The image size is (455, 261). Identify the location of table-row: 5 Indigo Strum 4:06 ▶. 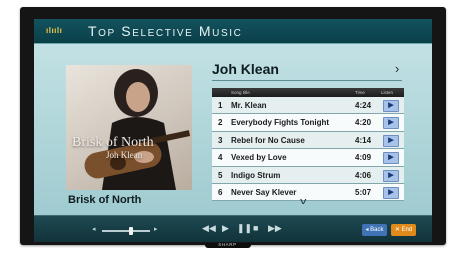
(308, 175).